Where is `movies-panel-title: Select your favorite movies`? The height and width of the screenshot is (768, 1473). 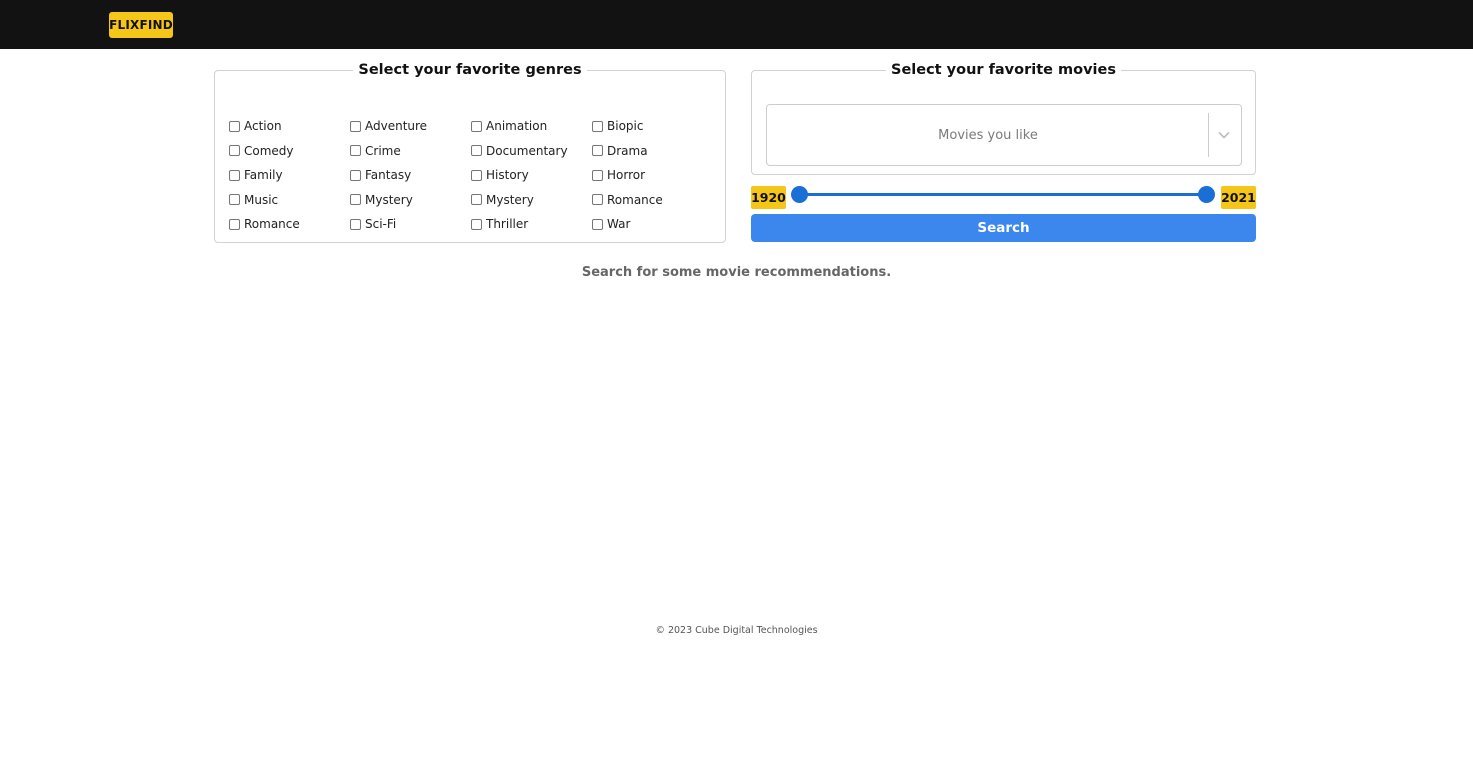
movies-panel-title: Select your favorite movies is located at coordinates (1003, 70).